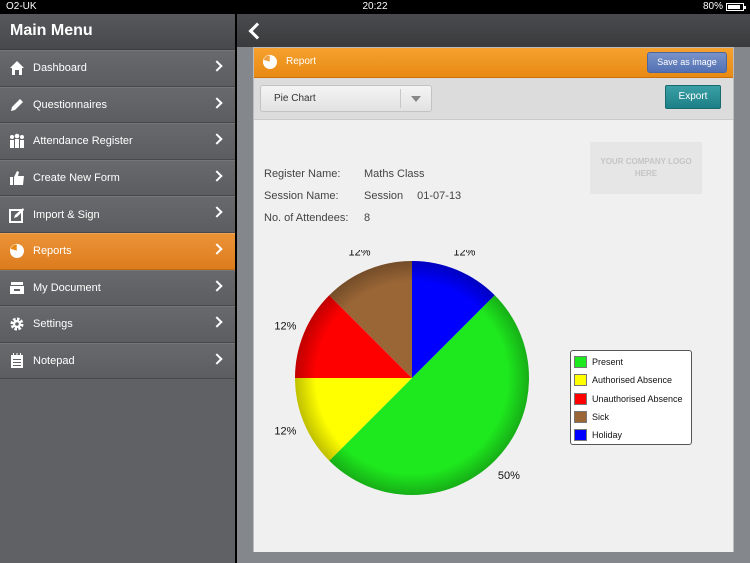 The height and width of the screenshot is (563, 750). Describe the element at coordinates (439, 196) in the screenshot. I see `session-date: 01-07-13` at that location.